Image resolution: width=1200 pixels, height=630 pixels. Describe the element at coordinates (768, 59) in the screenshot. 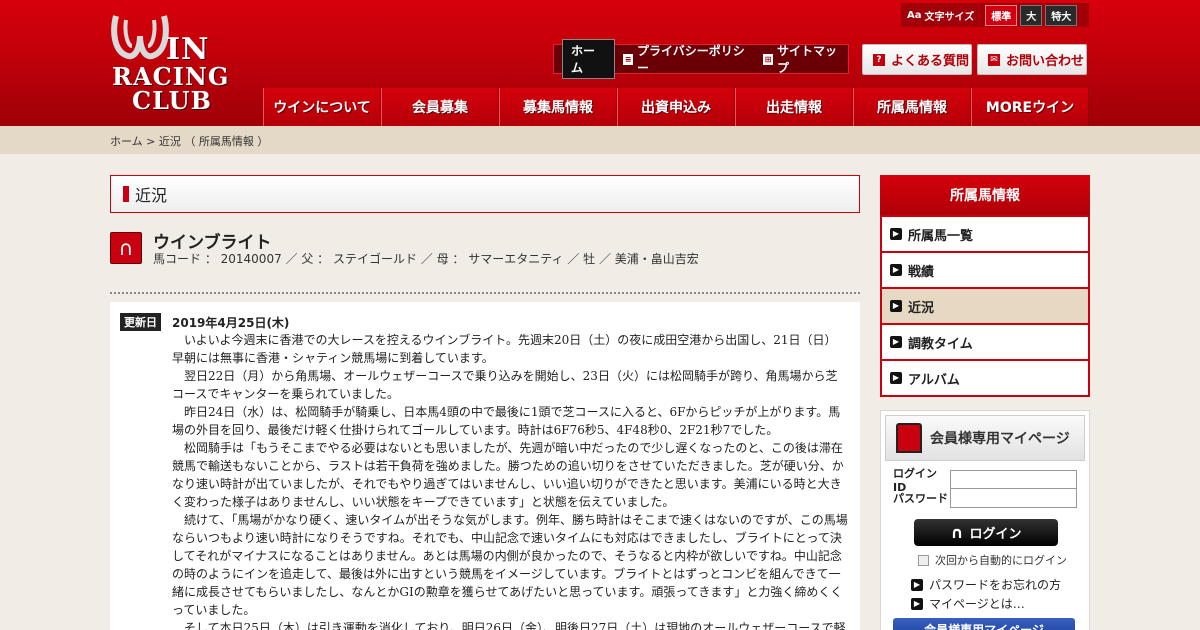

I see `sitemap-icon: ⊞` at that location.